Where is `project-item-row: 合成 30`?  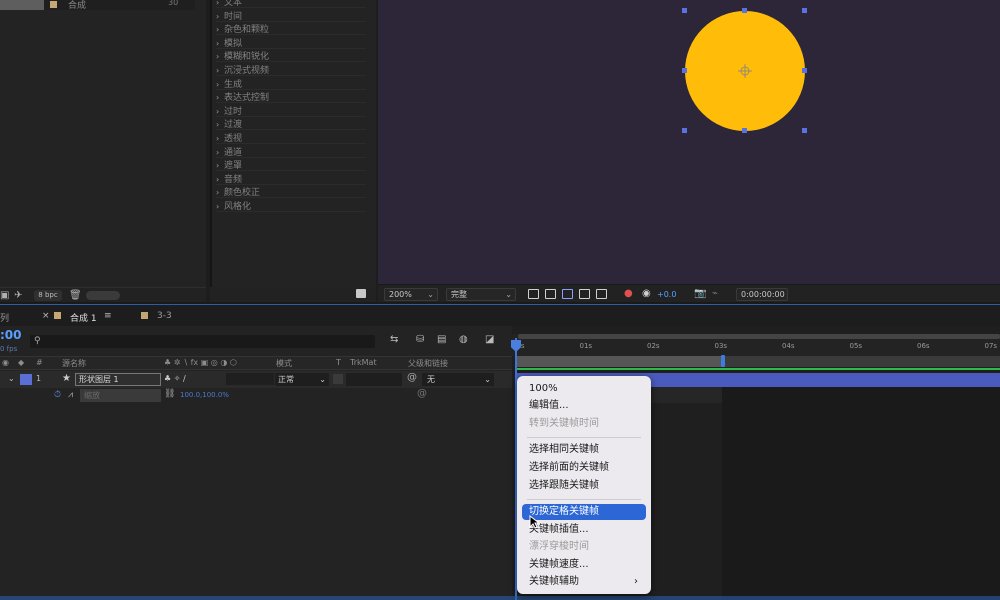
project-item-row: 合成 30 is located at coordinates (97, 5).